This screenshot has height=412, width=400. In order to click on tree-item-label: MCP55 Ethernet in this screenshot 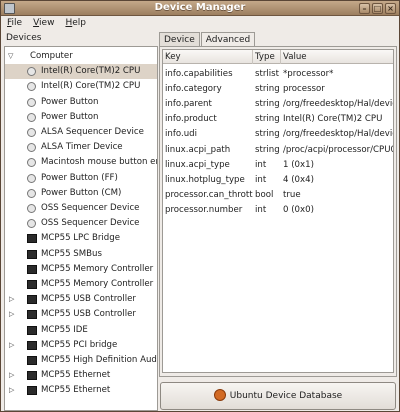, I will do `click(76, 390)`.